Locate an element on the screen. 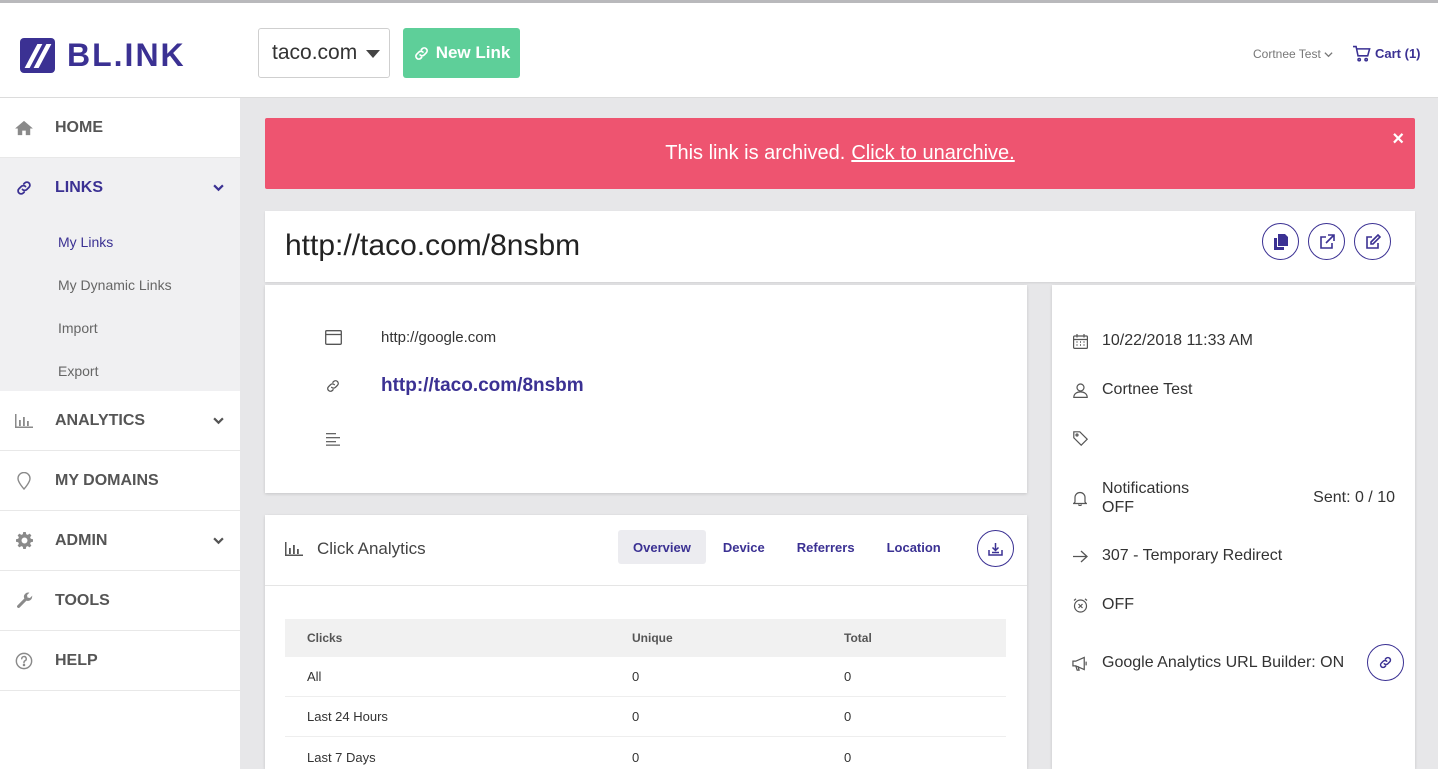 The width and height of the screenshot is (1438, 769). domain-select-value: taco.com is located at coordinates (315, 52).